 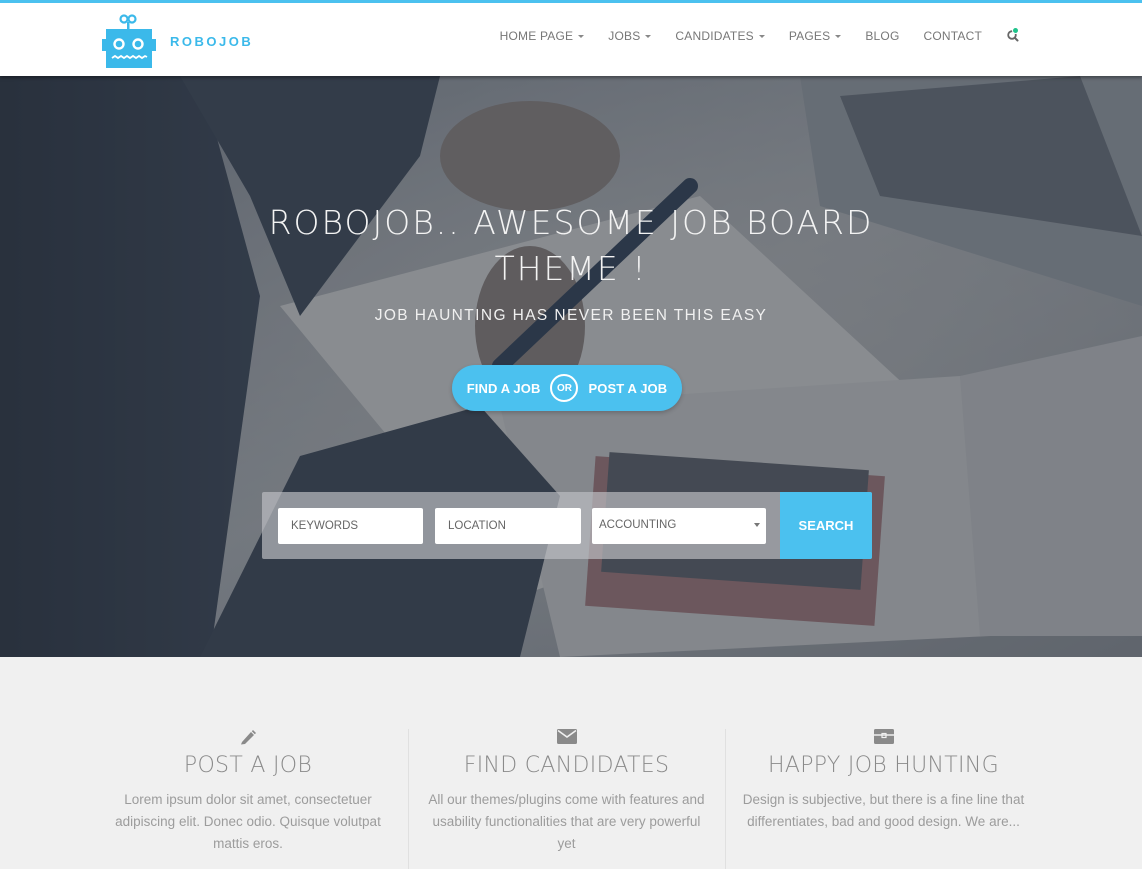 What do you see at coordinates (566, 736) in the screenshot?
I see `envelope-icon` at bounding box center [566, 736].